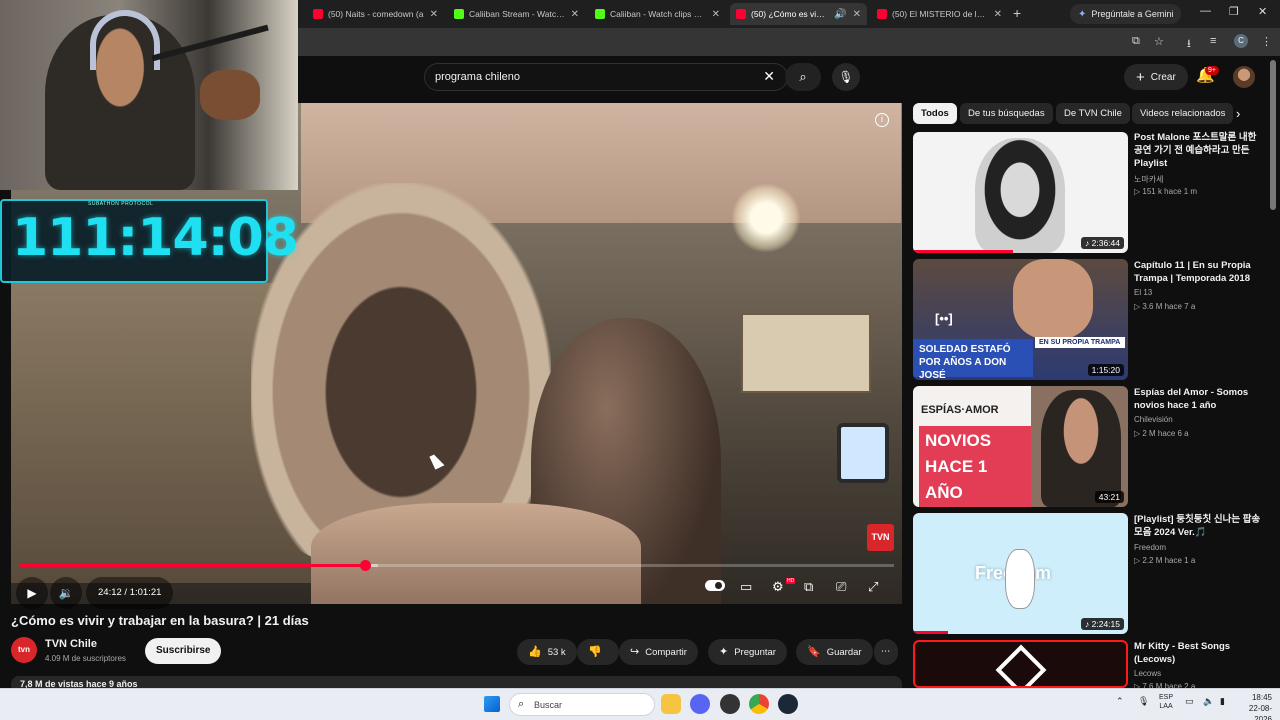 The height and width of the screenshot is (720, 1280). What do you see at coordinates (1254, 706) in the screenshot?
I see `taskbar-clock: 18:45 22-08-2026` at bounding box center [1254, 706].